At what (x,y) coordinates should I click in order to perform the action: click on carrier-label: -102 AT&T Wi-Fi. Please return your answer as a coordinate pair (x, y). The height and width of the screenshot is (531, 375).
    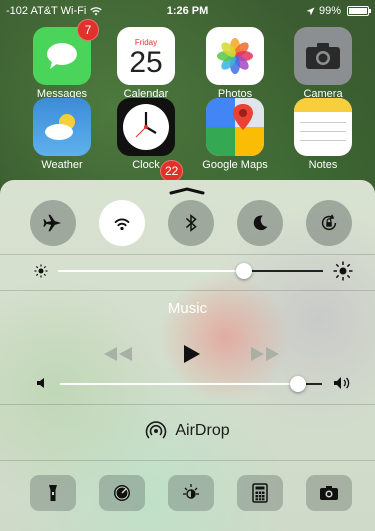
    Looking at the image, I should click on (46, 11).